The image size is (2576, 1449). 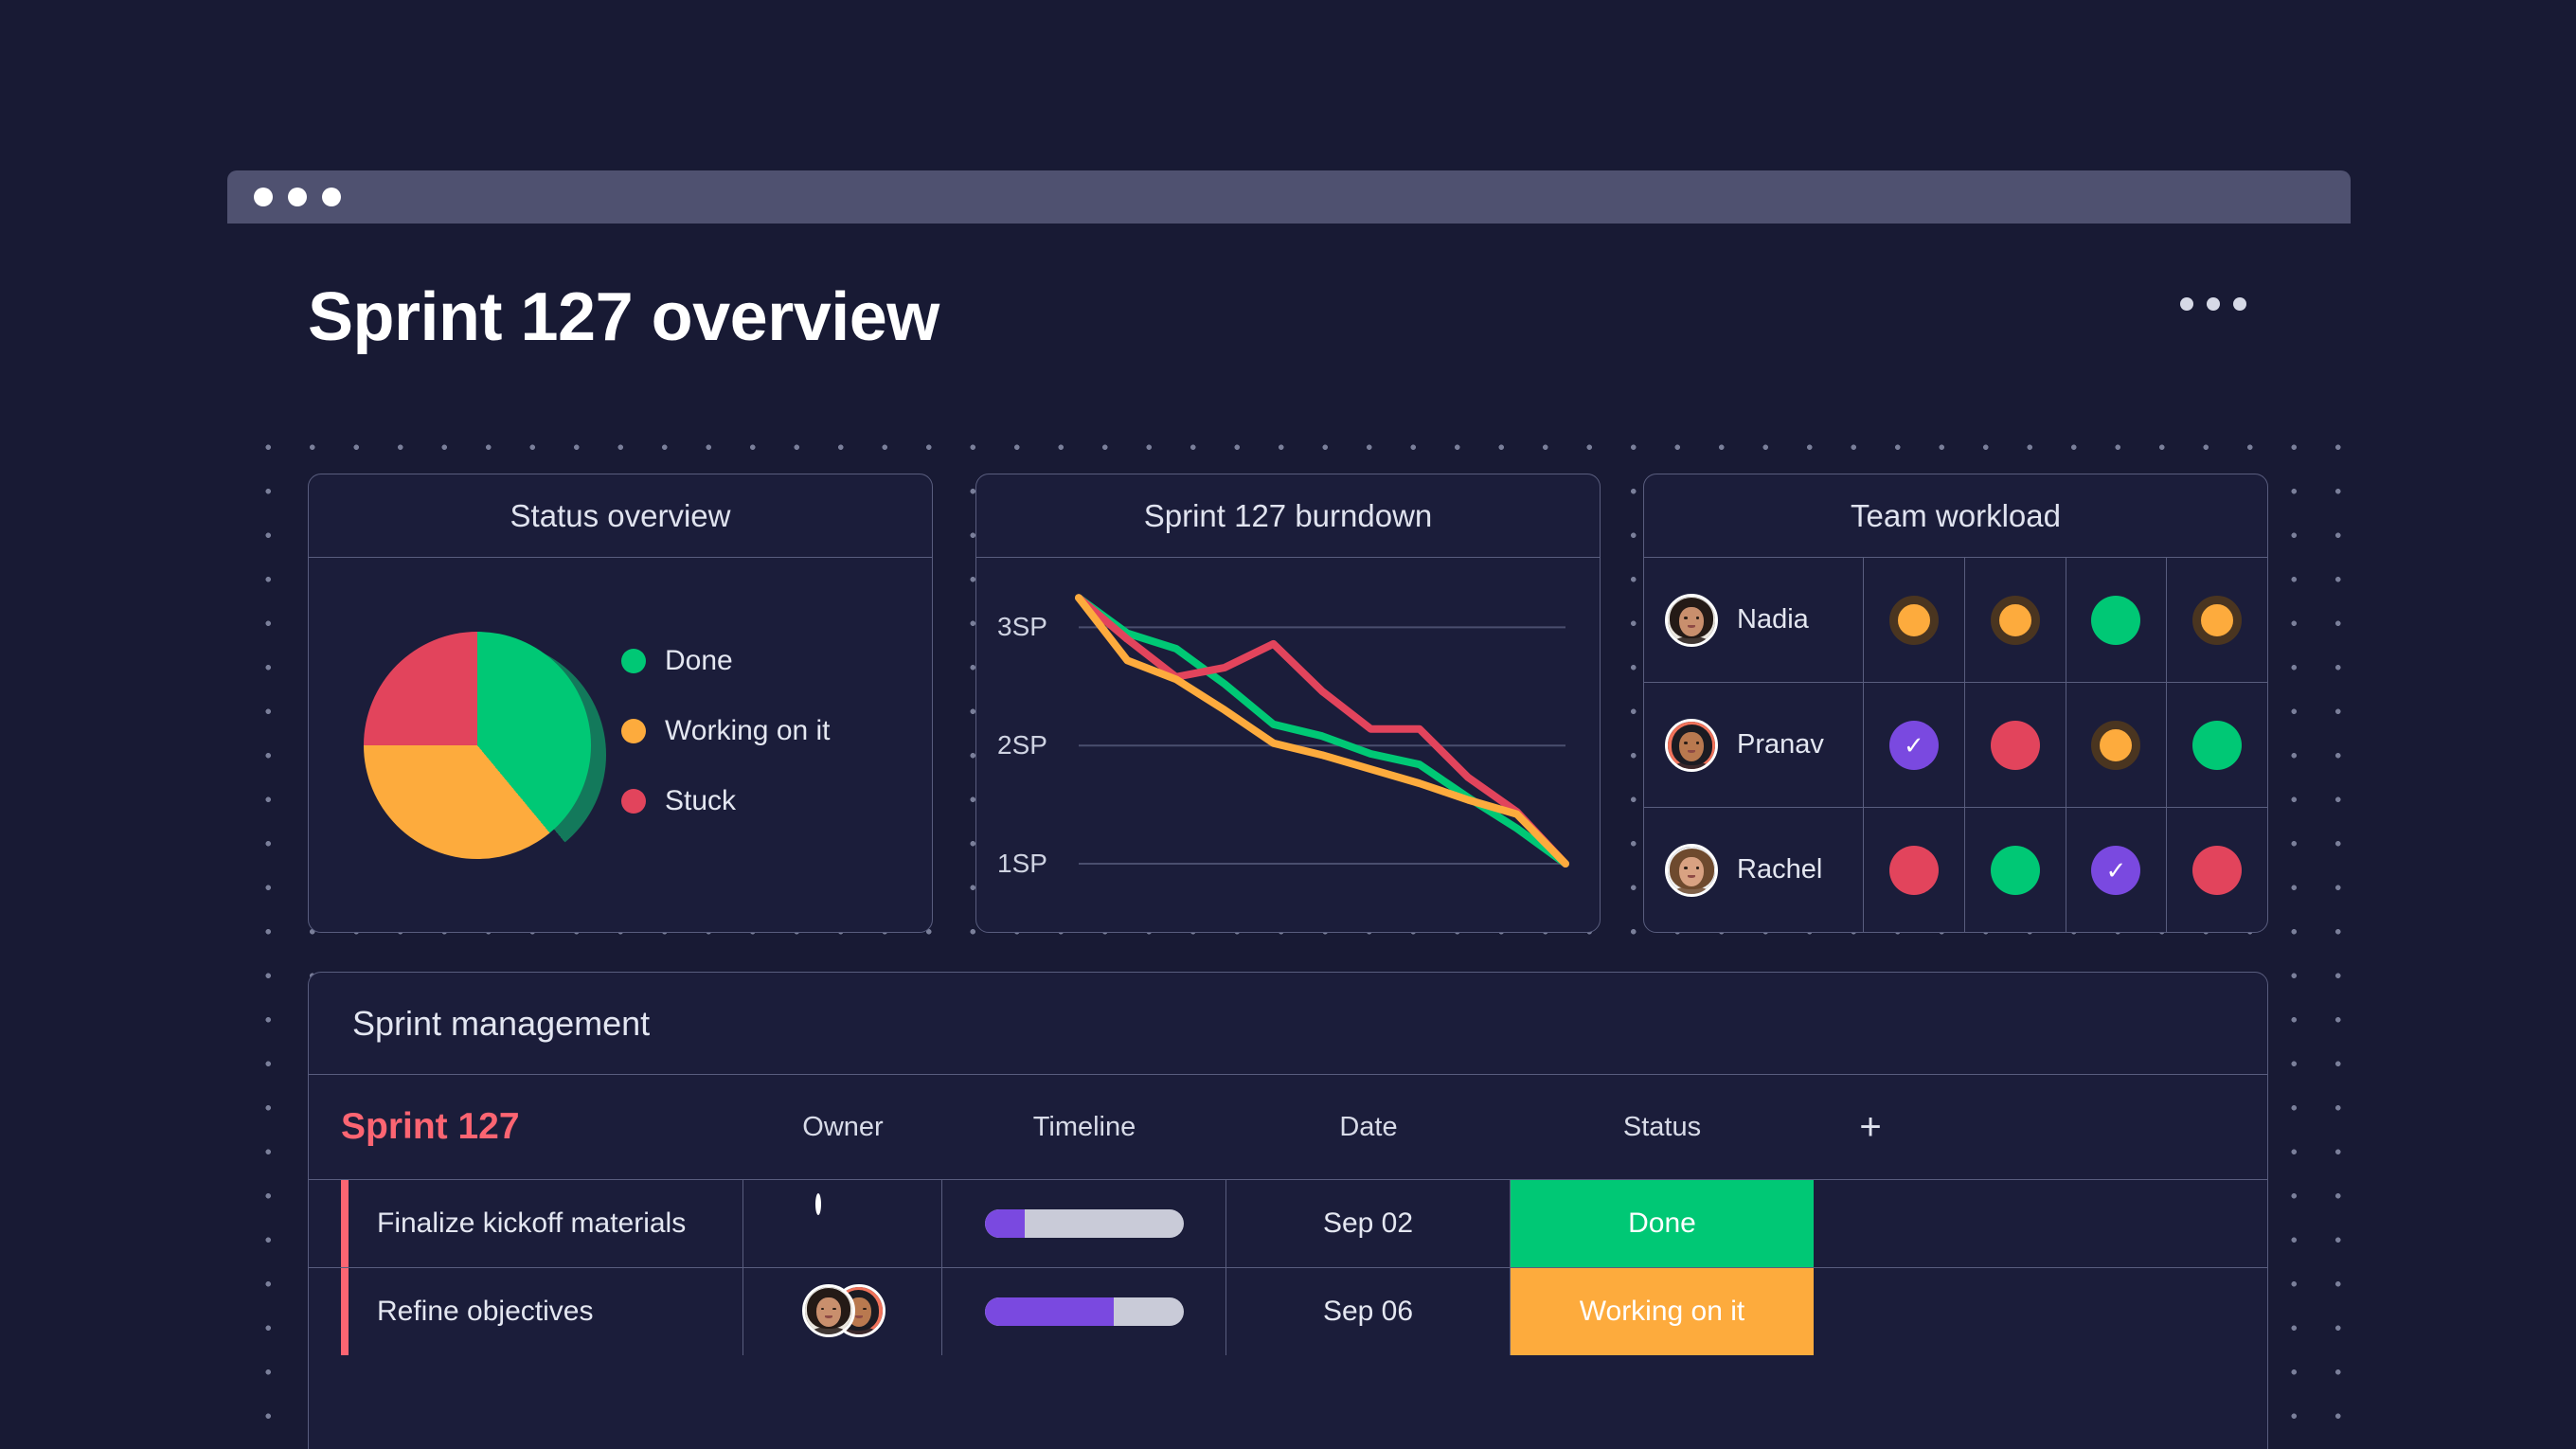 What do you see at coordinates (1773, 619) in the screenshot?
I see `team-member-name: Nadia` at bounding box center [1773, 619].